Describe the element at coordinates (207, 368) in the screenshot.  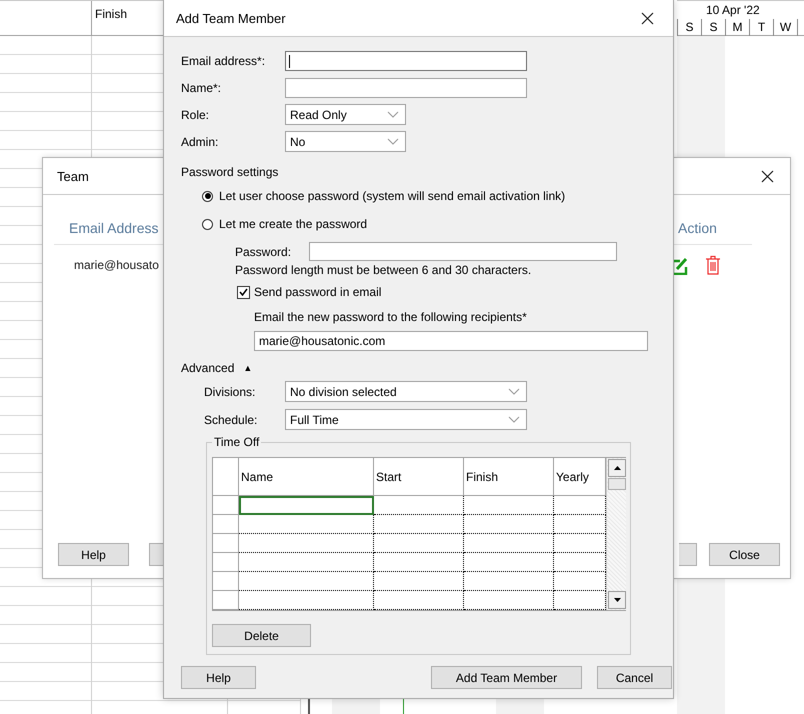
I see `section-heading: Advanced` at that location.